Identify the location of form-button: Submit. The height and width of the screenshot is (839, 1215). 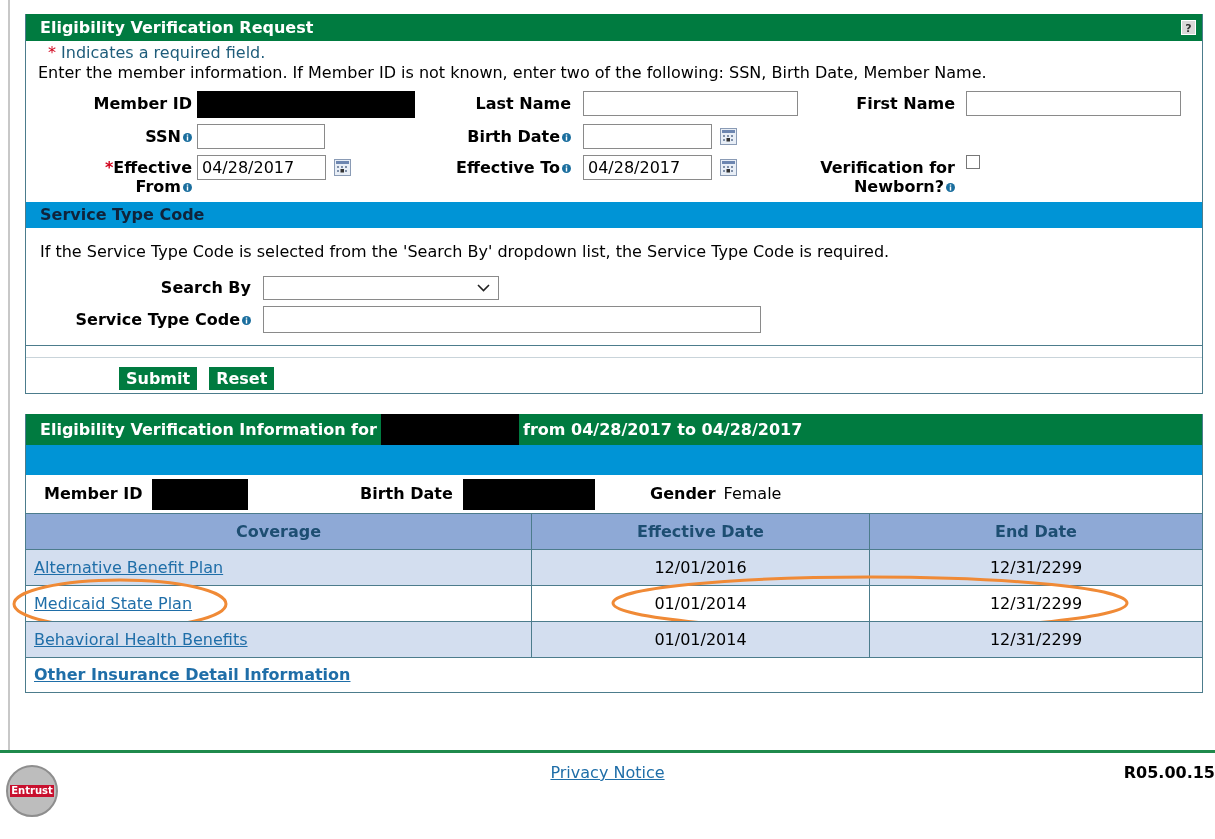
(158, 378).